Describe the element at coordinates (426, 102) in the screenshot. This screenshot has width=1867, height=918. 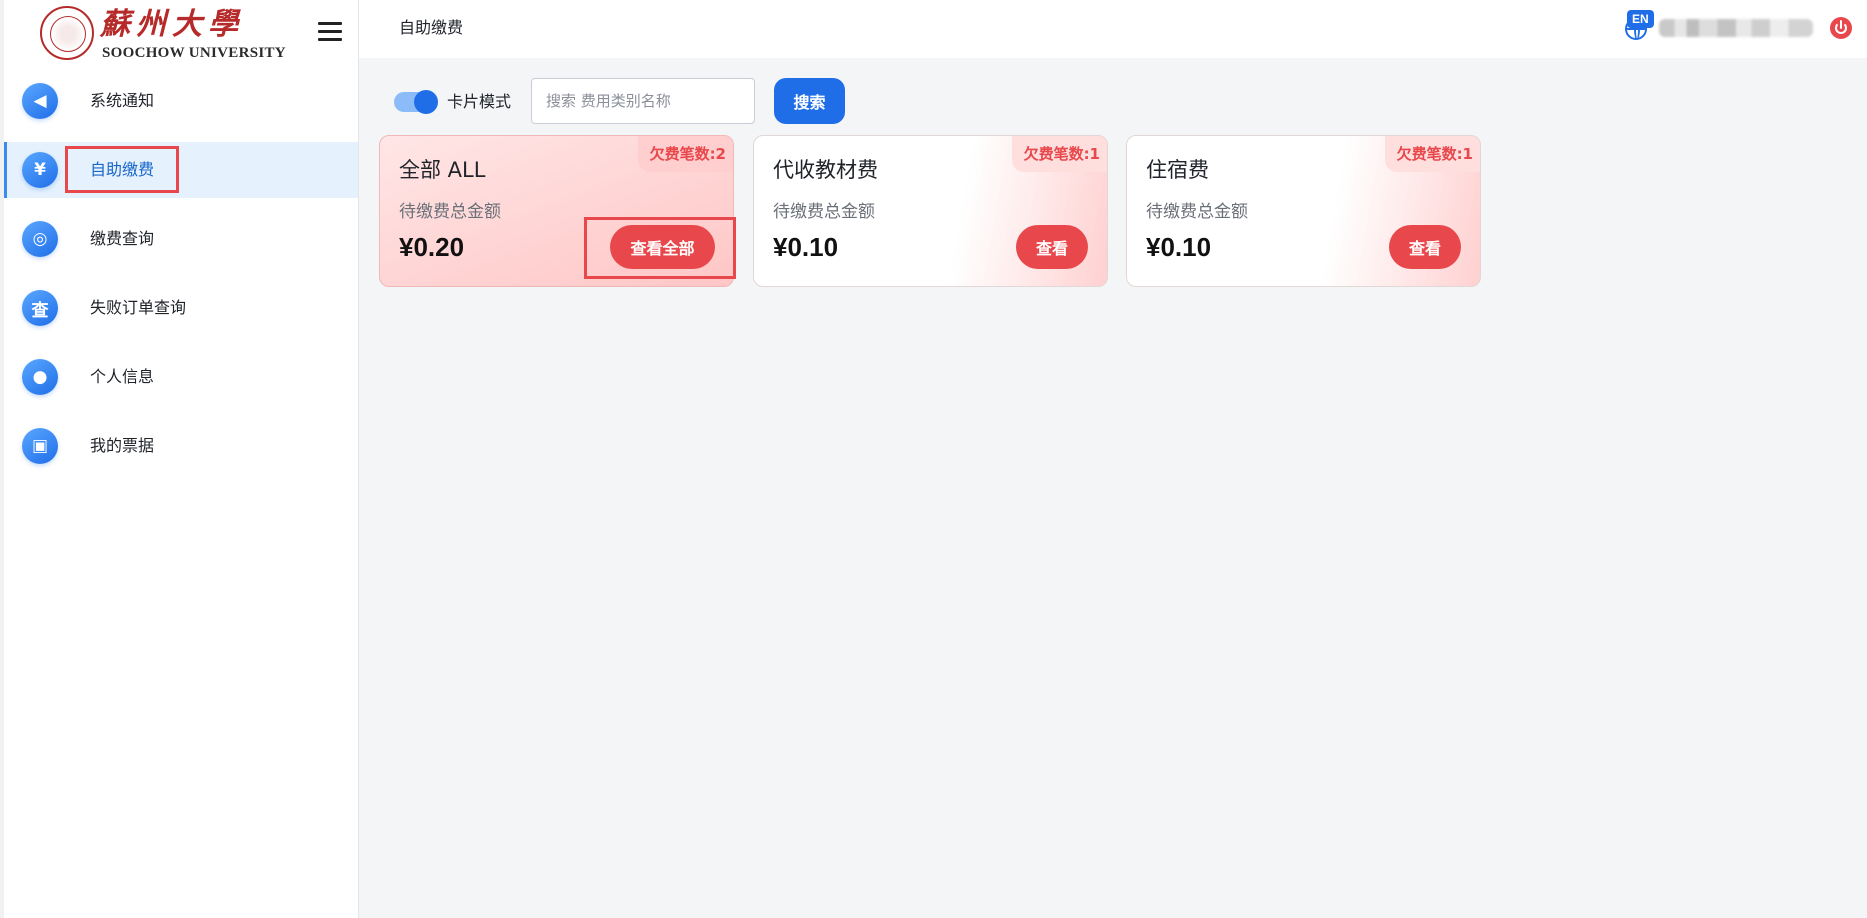
I see `toggle-knob` at that location.